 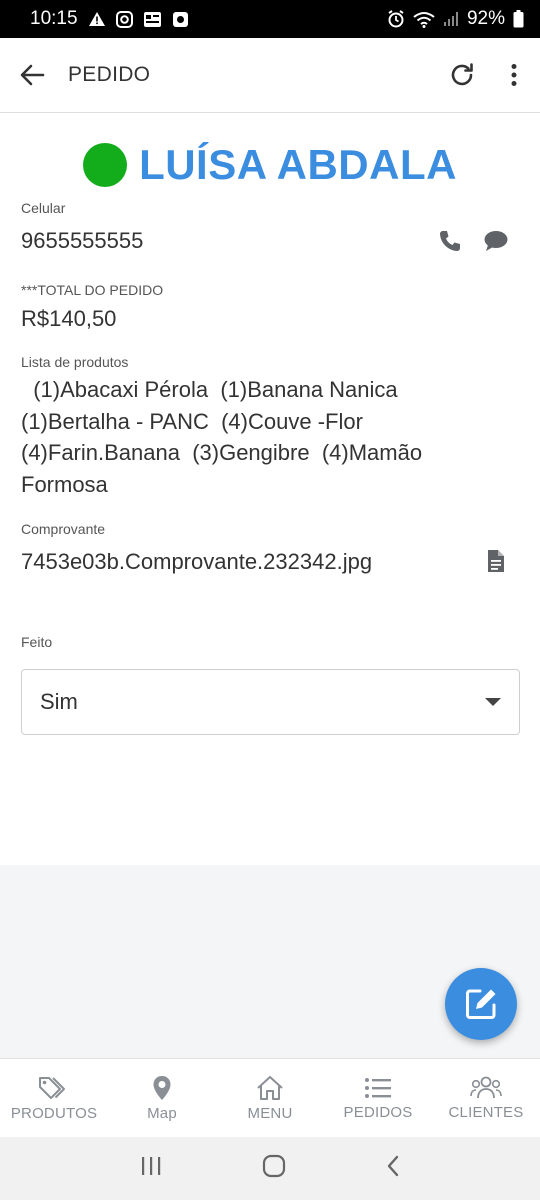 What do you see at coordinates (92, 290) in the screenshot?
I see `total-label: ***TOTAL DO PEDIDO` at bounding box center [92, 290].